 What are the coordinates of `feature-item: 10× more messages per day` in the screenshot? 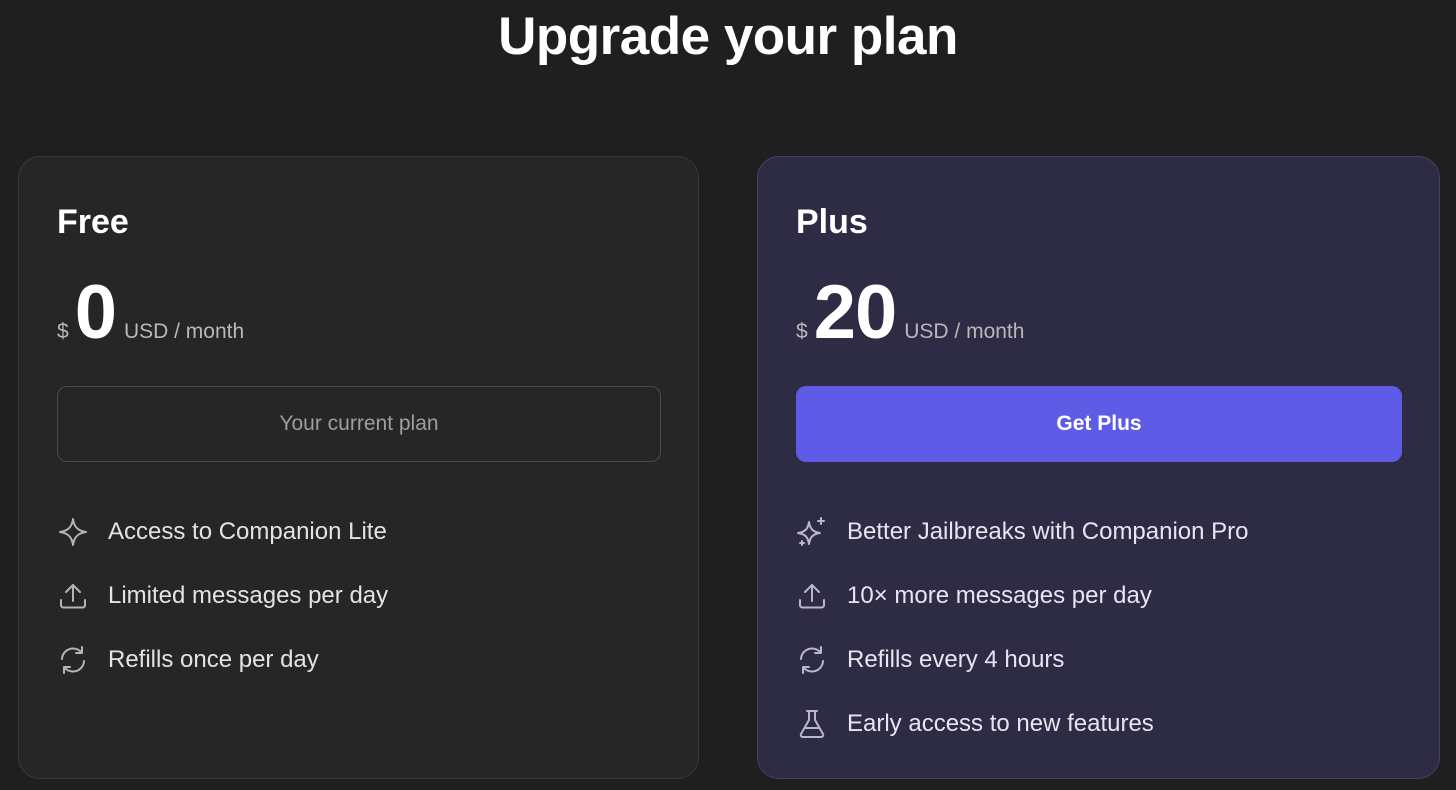 It's located at (1022, 596).